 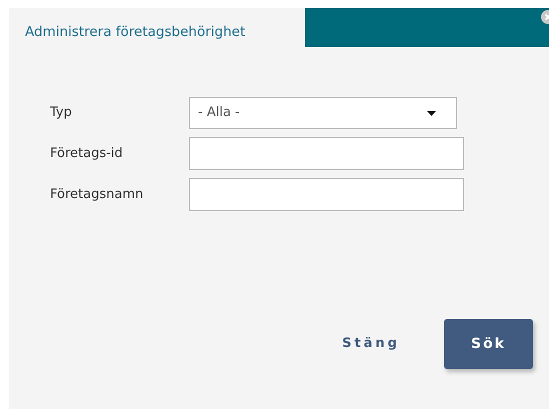 What do you see at coordinates (61, 113) in the screenshot?
I see `field-label: Typ` at bounding box center [61, 113].